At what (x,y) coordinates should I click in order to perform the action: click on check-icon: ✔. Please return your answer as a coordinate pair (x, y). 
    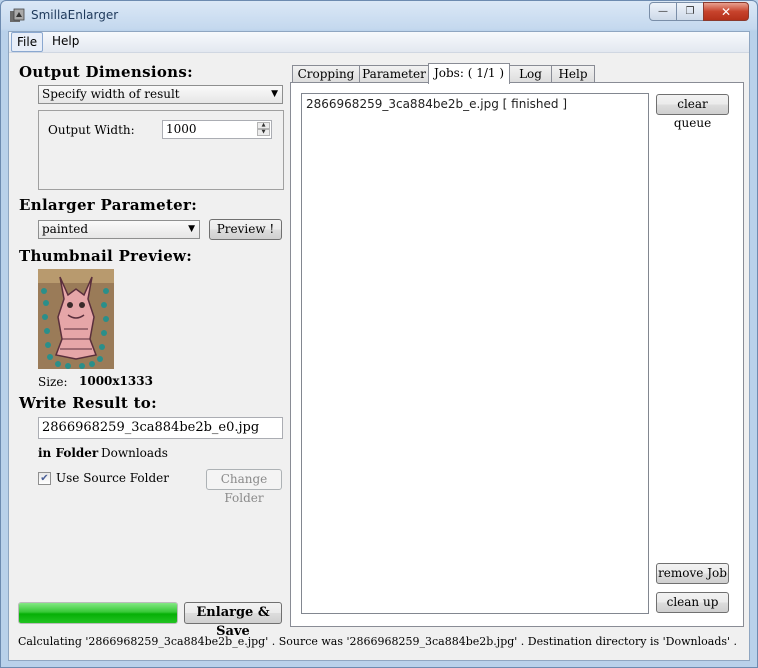
    Looking at the image, I should click on (44, 478).